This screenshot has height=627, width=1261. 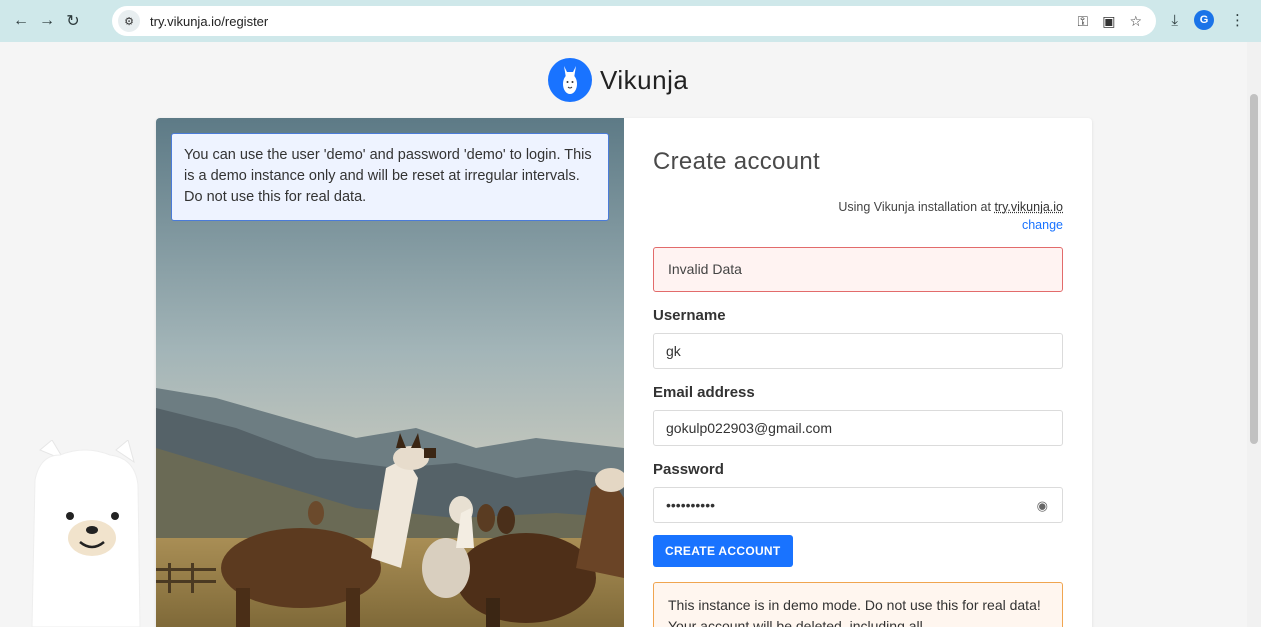 What do you see at coordinates (1108, 21) in the screenshot?
I see `cast-icon: ▣` at bounding box center [1108, 21].